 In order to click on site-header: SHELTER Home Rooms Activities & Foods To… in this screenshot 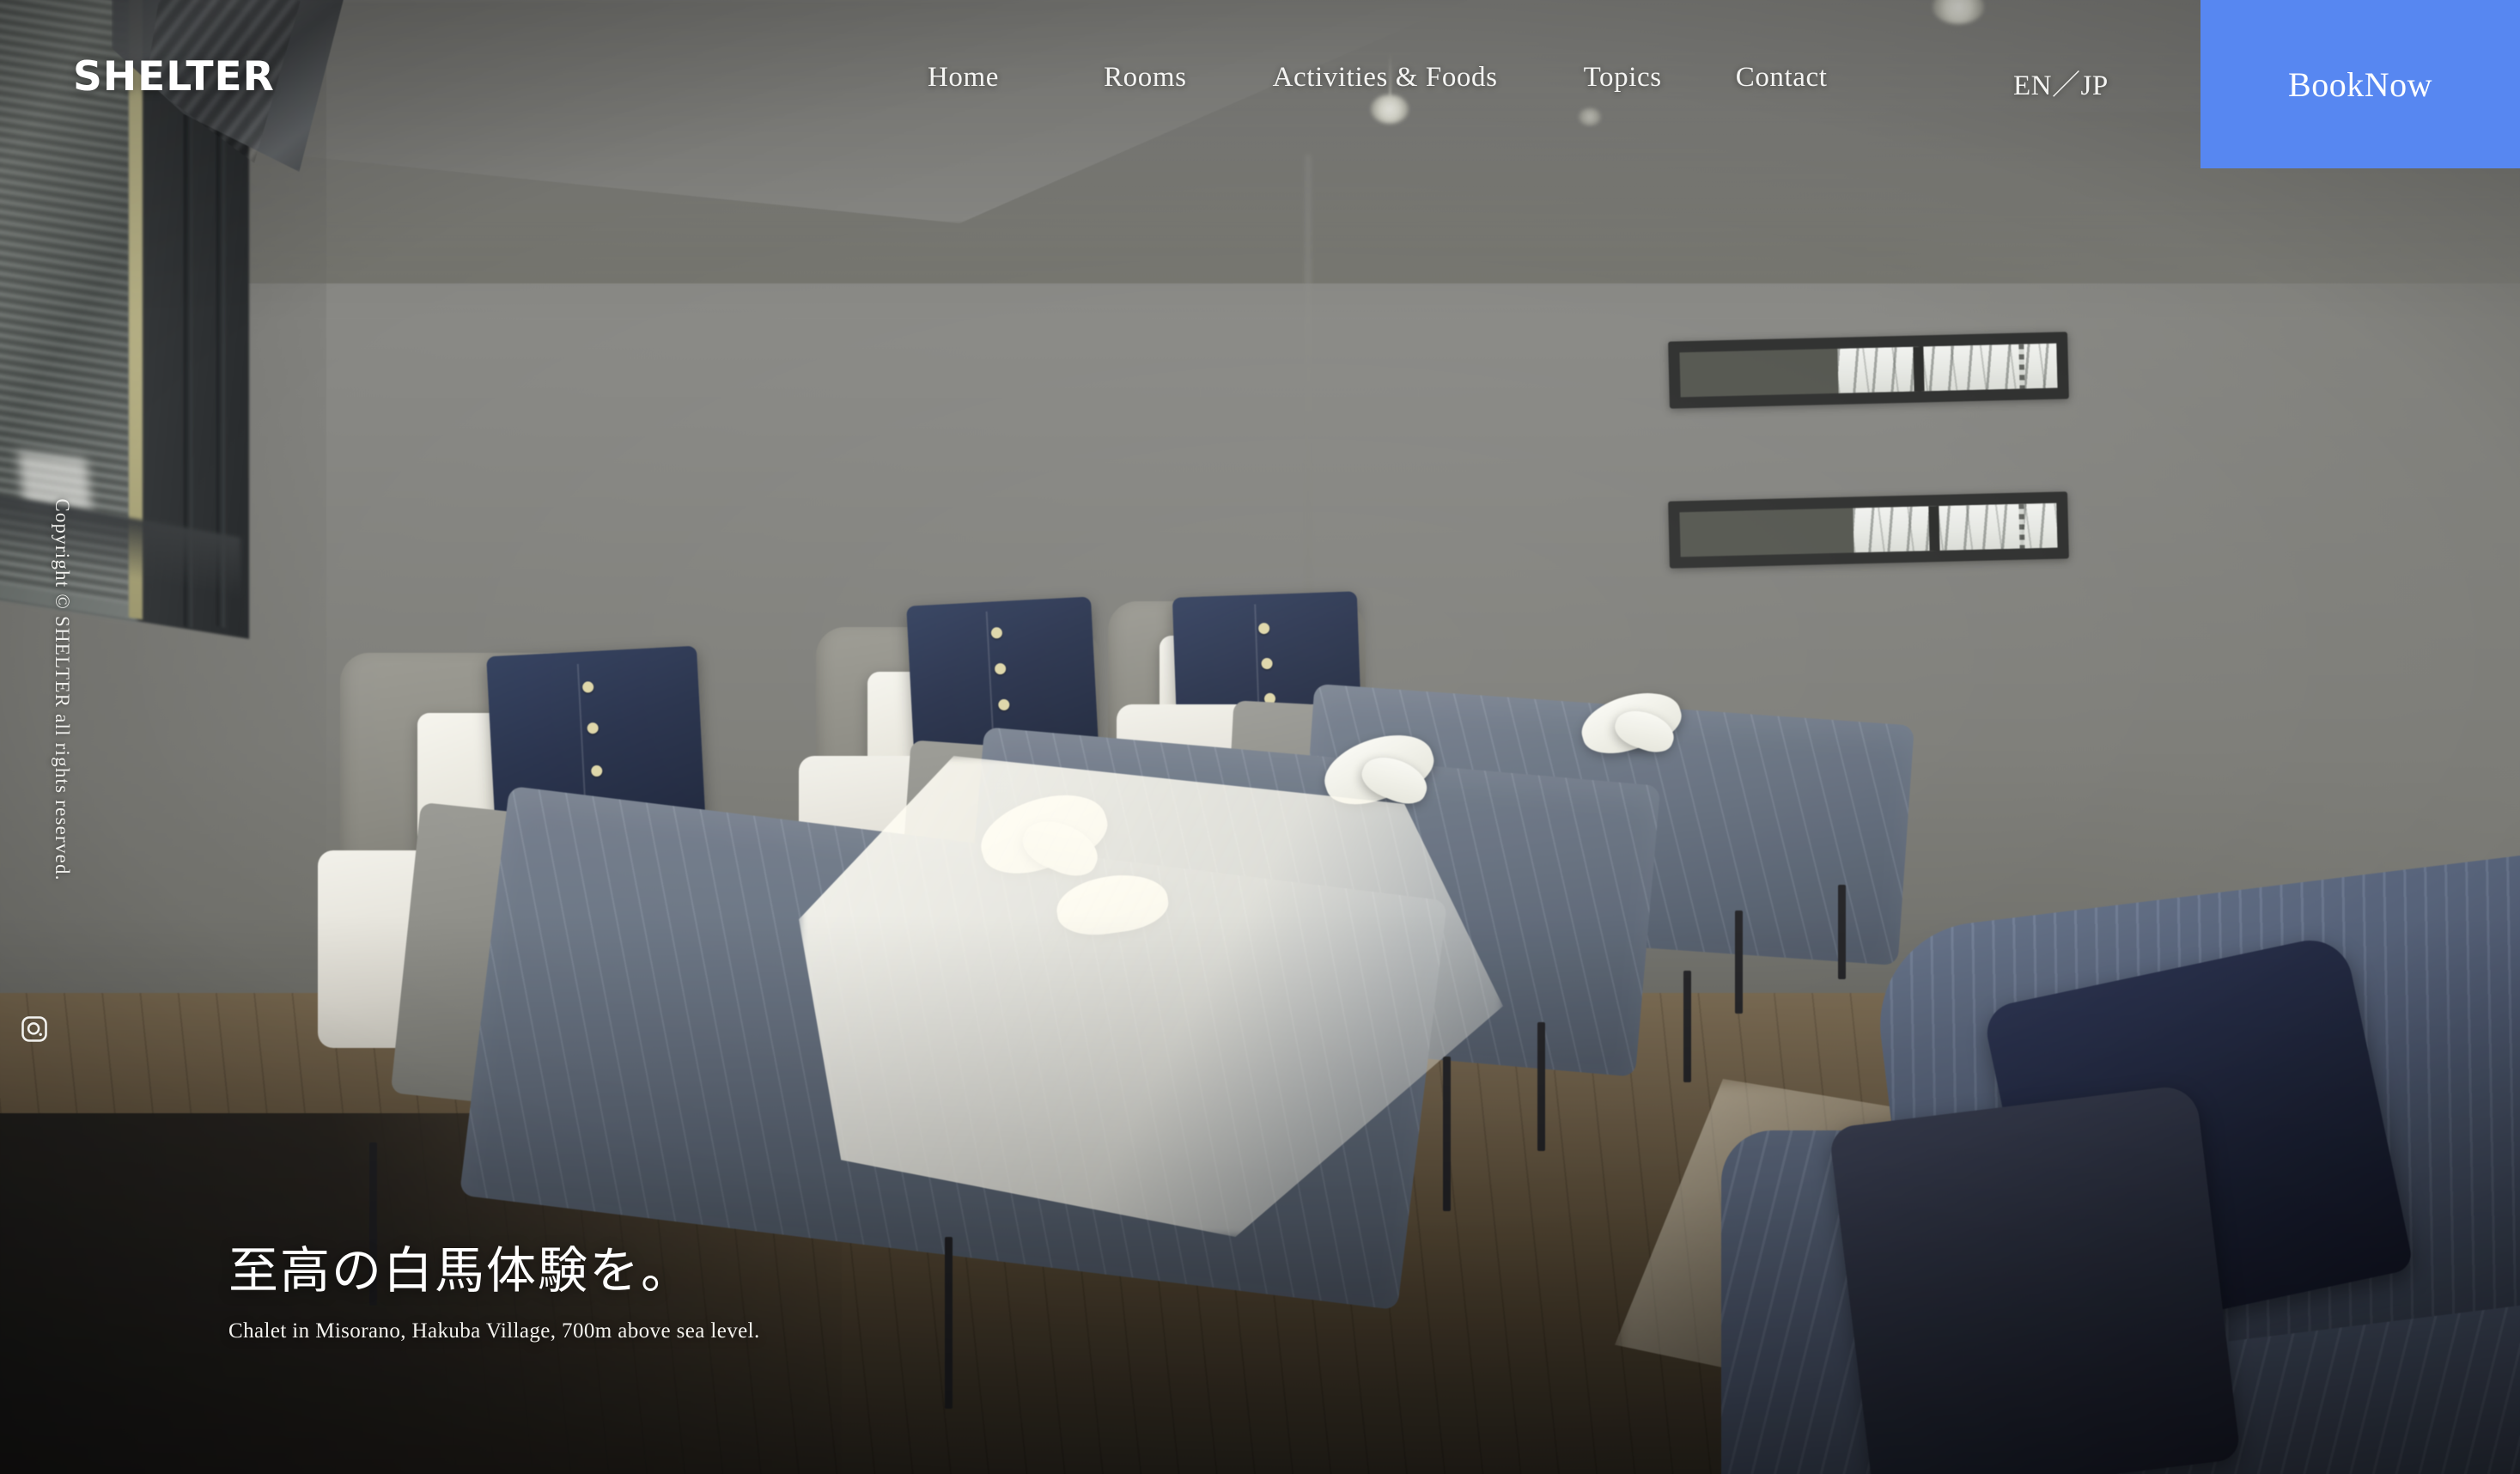, I will do `click(1260, 84)`.